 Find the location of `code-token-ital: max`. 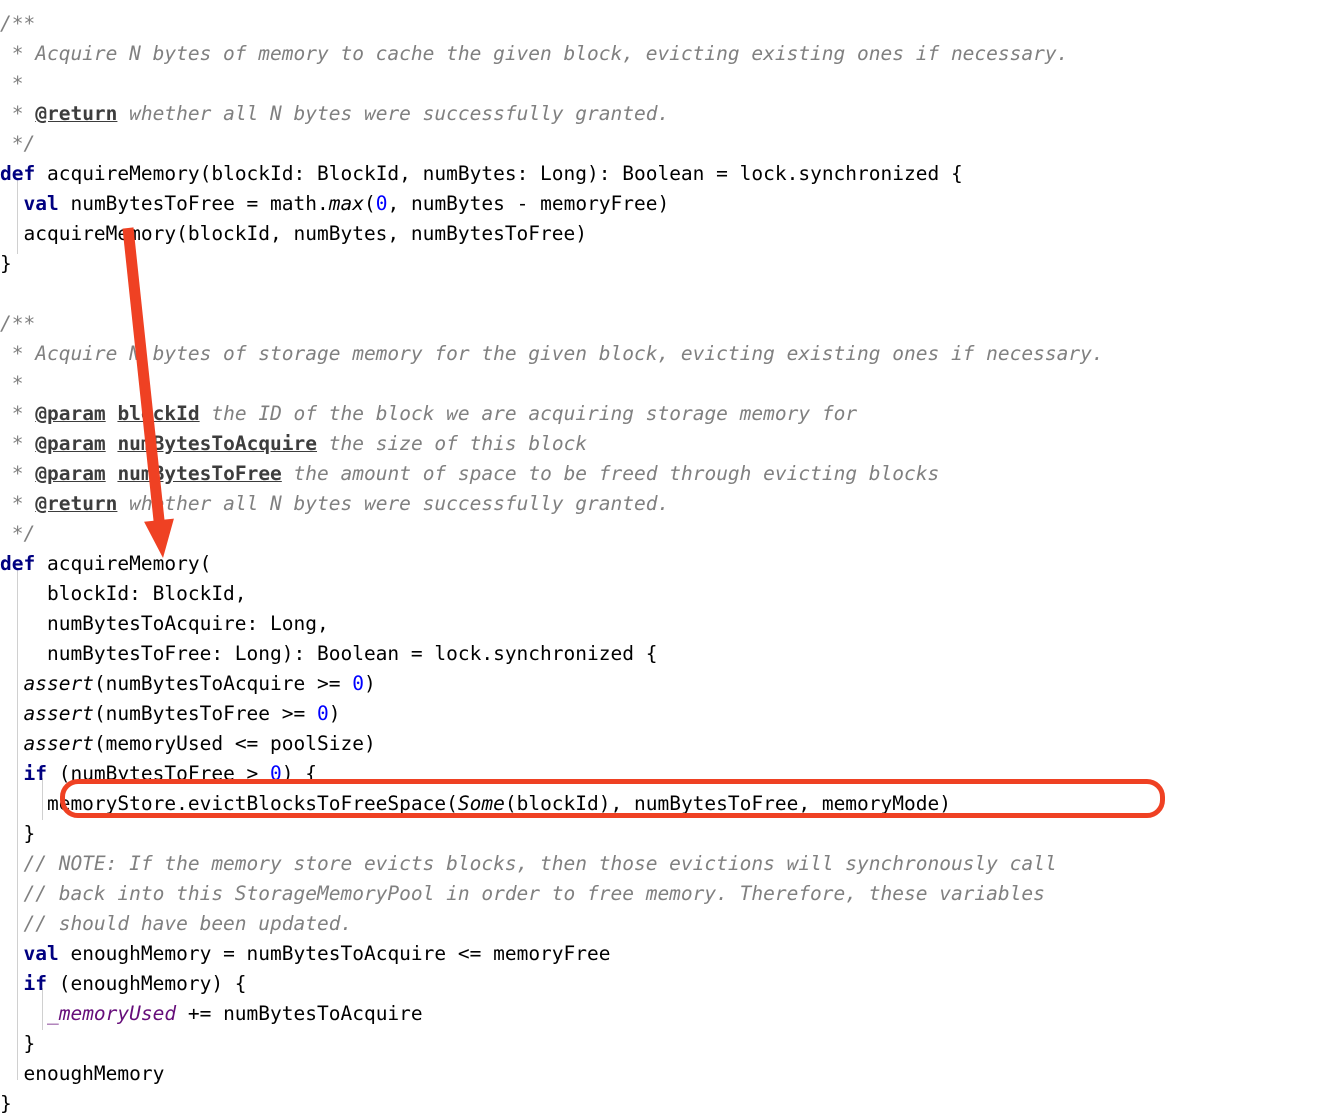

code-token-ital: max is located at coordinates (346, 203).